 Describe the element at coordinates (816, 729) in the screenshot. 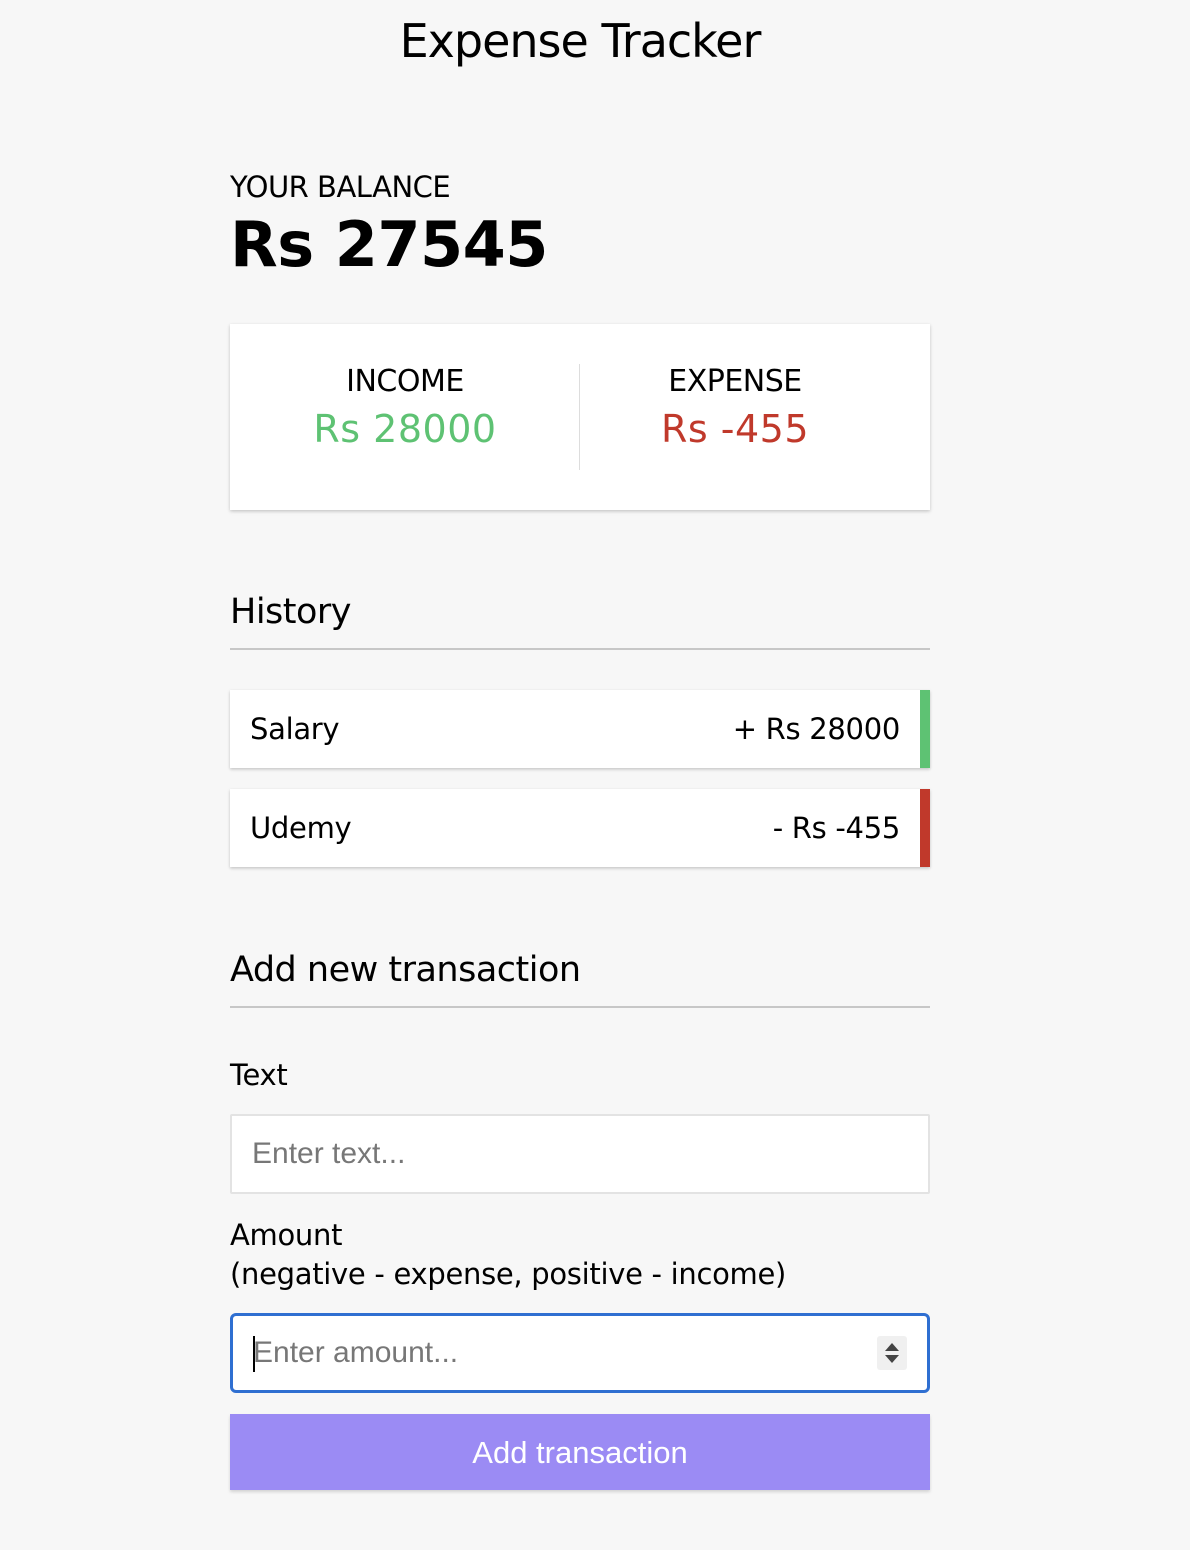

I see `transaction-amount: + Rs 28000` at that location.